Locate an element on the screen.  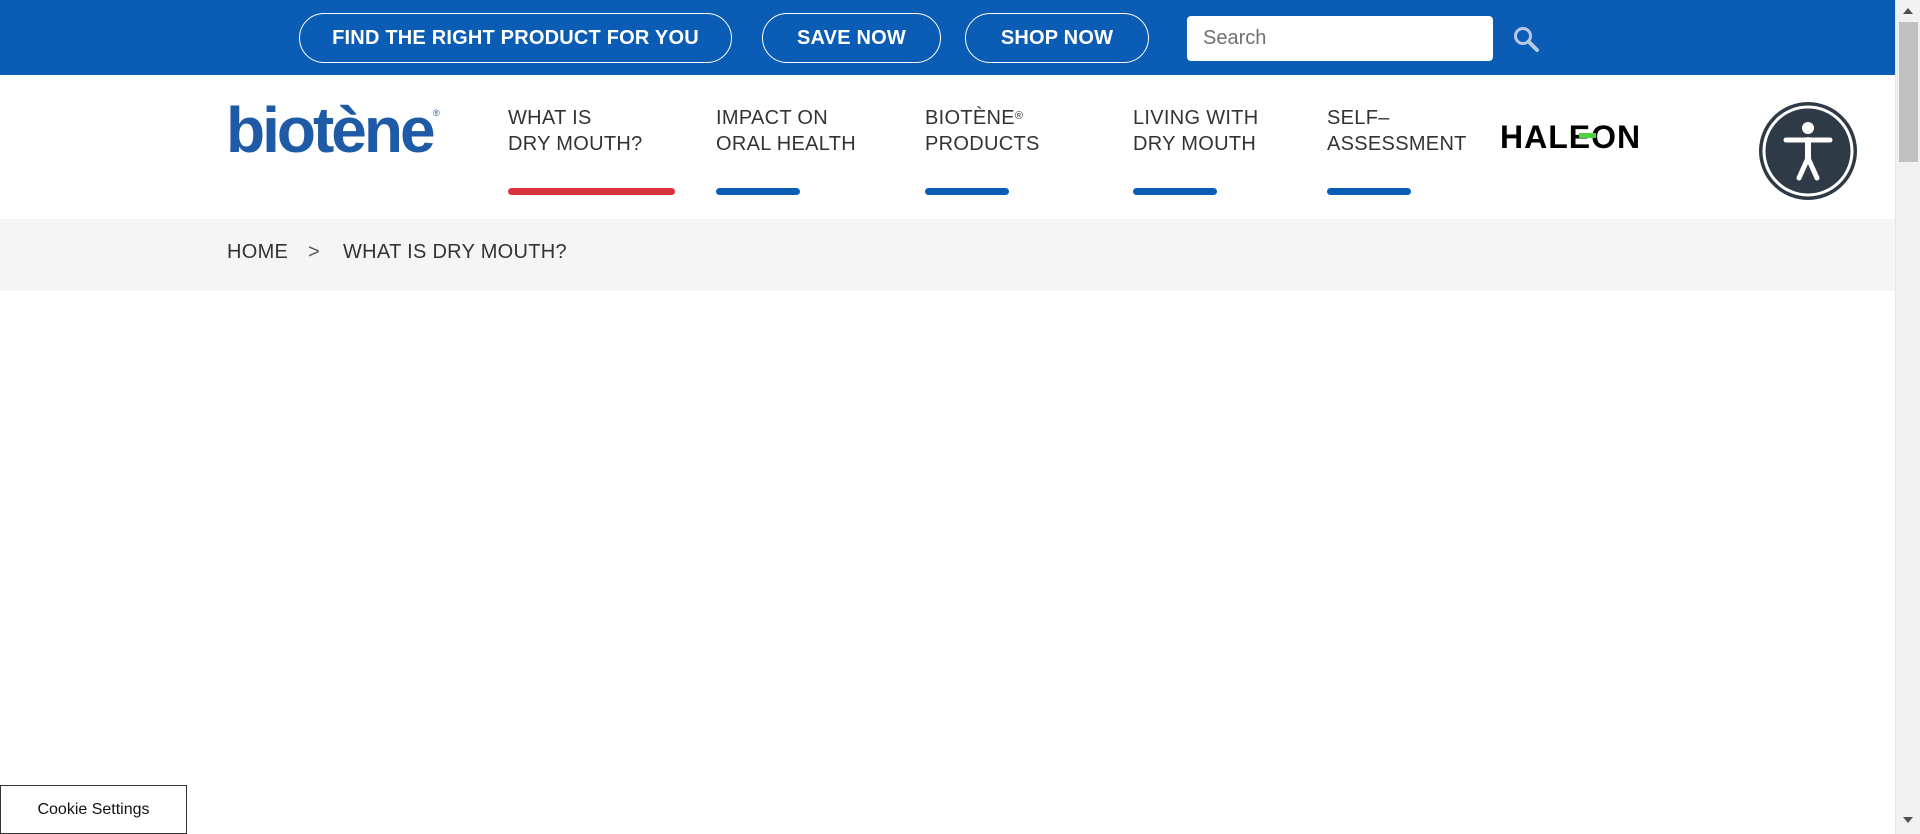
page-scrollbar is located at coordinates (1907, 417).